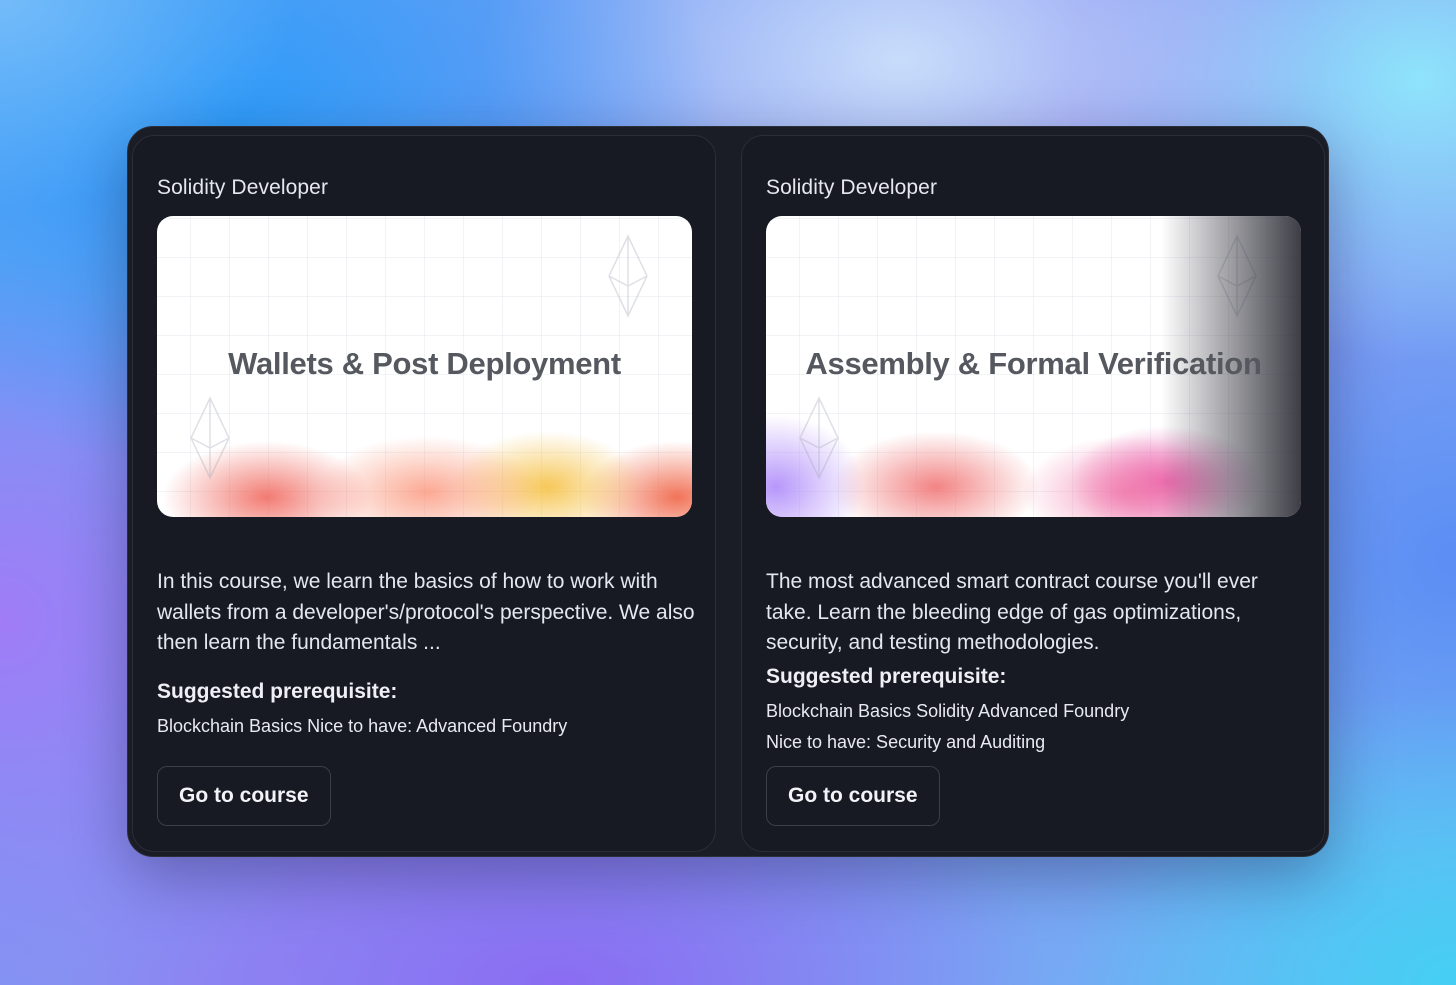 The width and height of the screenshot is (1456, 985). I want to click on prerequisite-nice-to-have: Nice to have: Security and Auditing, so click(906, 742).